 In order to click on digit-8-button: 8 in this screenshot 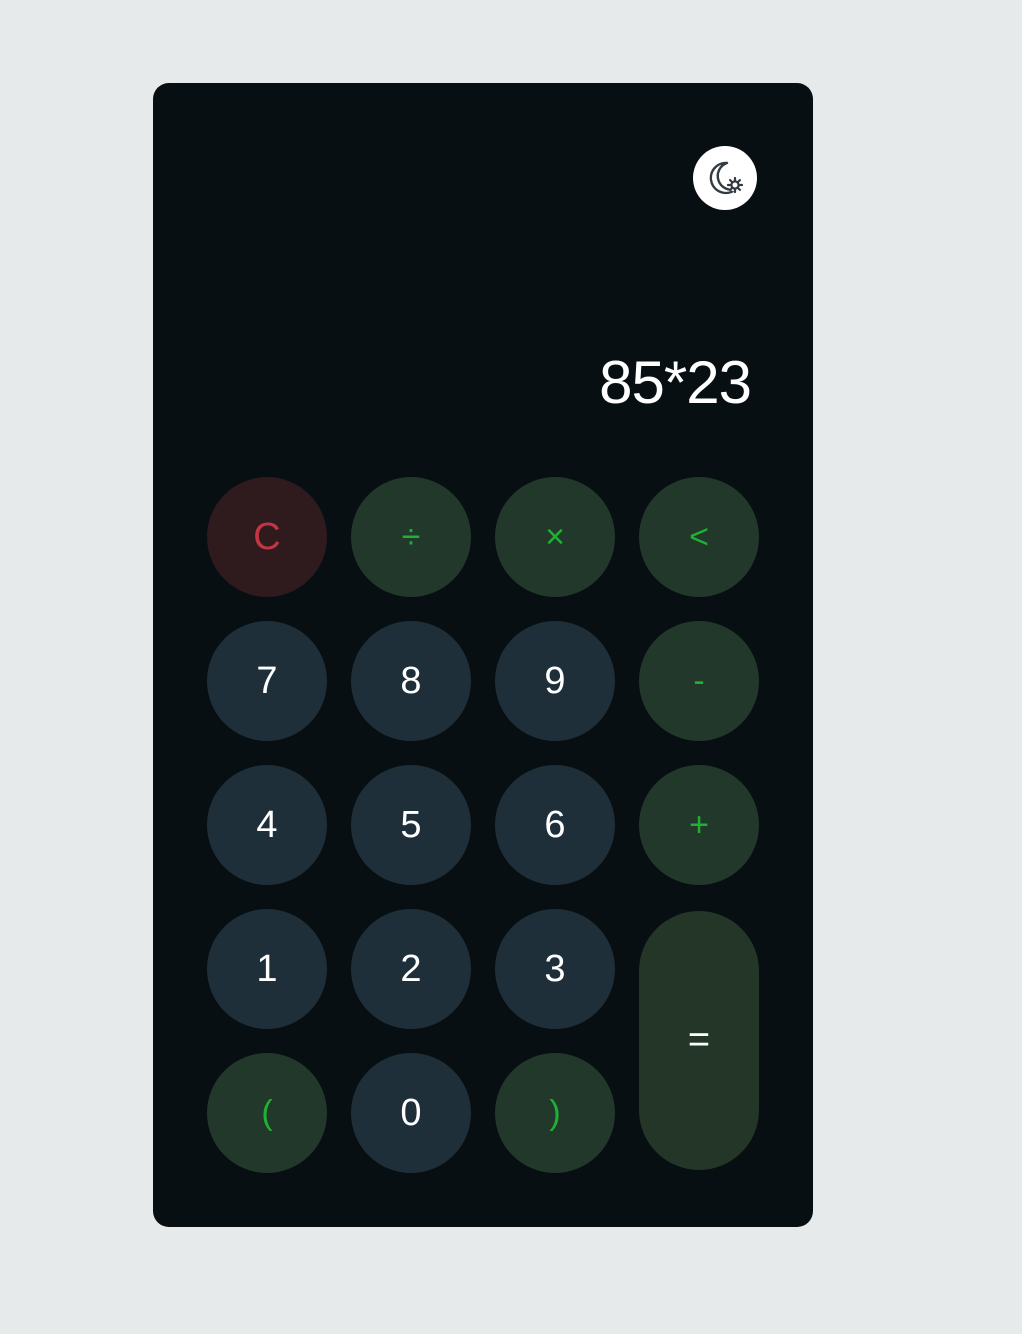, I will do `click(411, 681)`.